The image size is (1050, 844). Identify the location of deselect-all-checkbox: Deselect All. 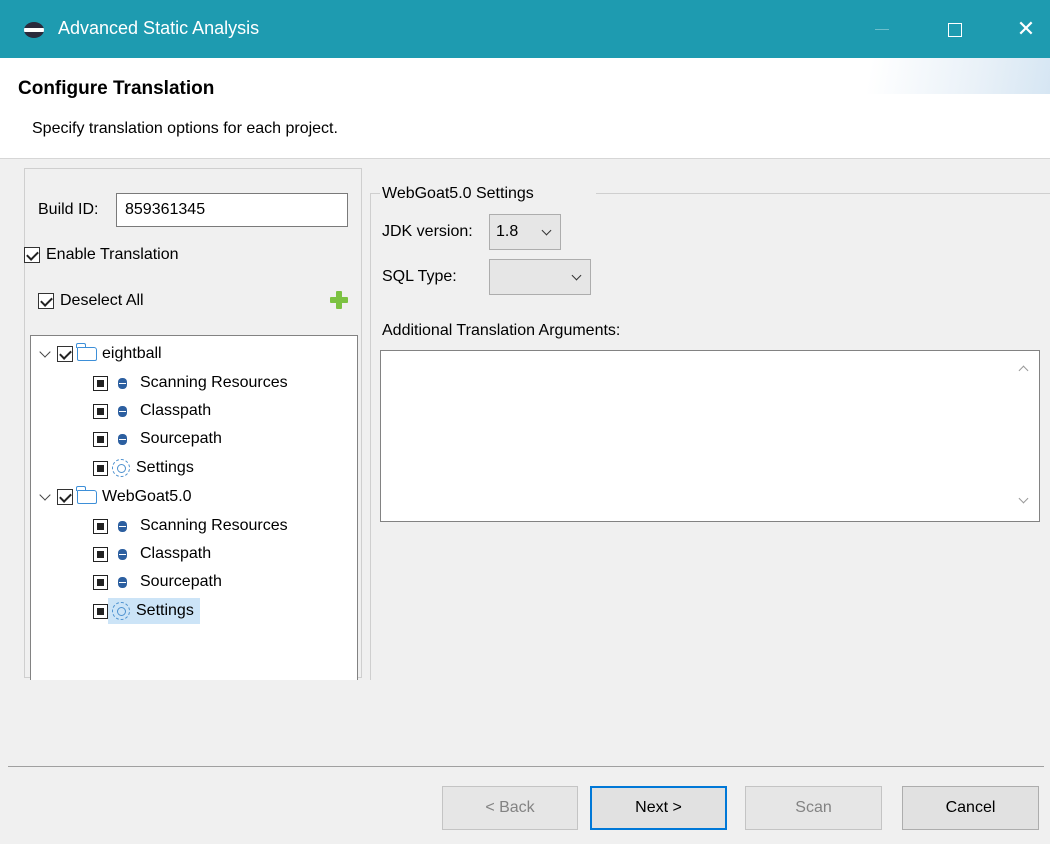
(91, 301).